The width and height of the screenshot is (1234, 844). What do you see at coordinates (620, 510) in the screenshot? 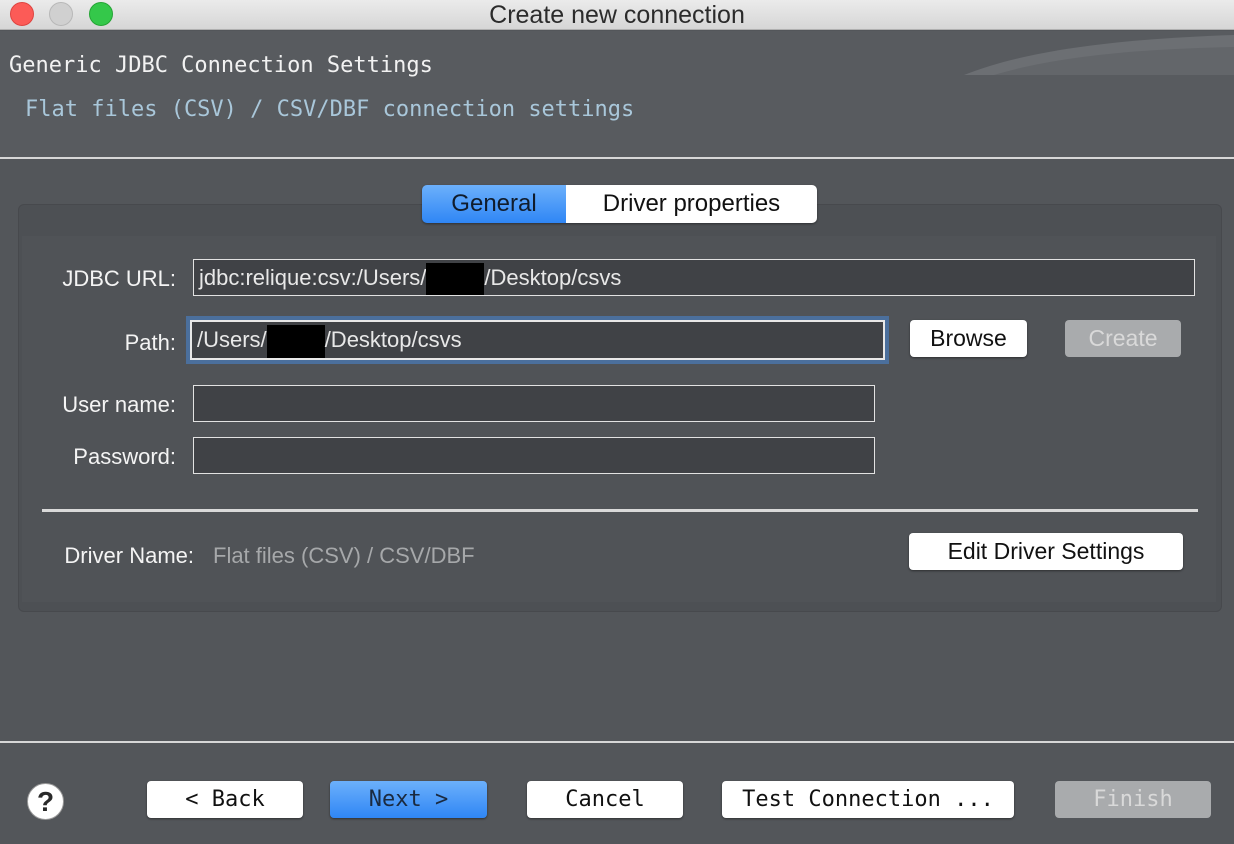
I see `driver-divider` at bounding box center [620, 510].